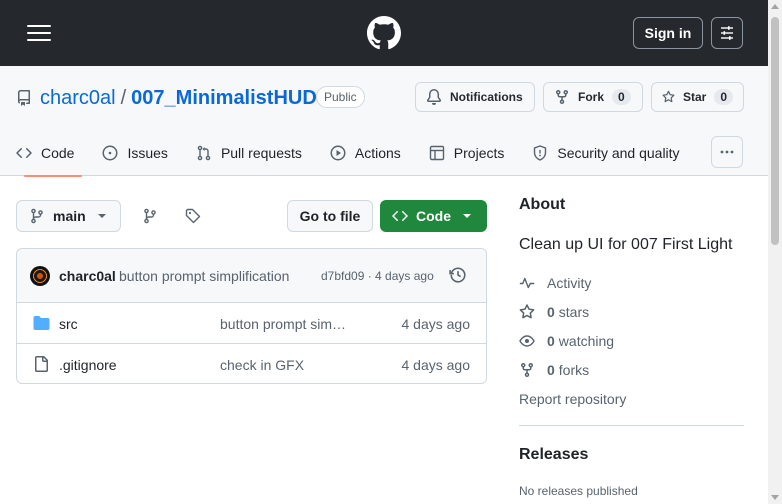  I want to click on watching-count: 0, so click(551, 341).